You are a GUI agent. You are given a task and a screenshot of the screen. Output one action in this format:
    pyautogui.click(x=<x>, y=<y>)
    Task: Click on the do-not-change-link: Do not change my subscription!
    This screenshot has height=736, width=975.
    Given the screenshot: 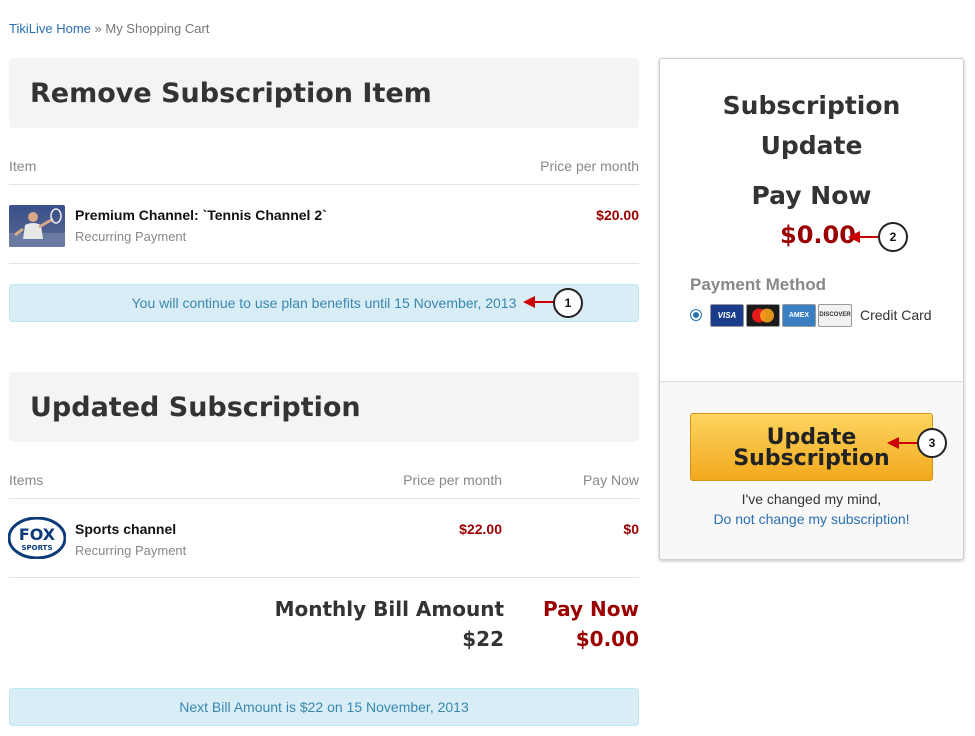 What is the action you would take?
    pyautogui.click(x=811, y=519)
    